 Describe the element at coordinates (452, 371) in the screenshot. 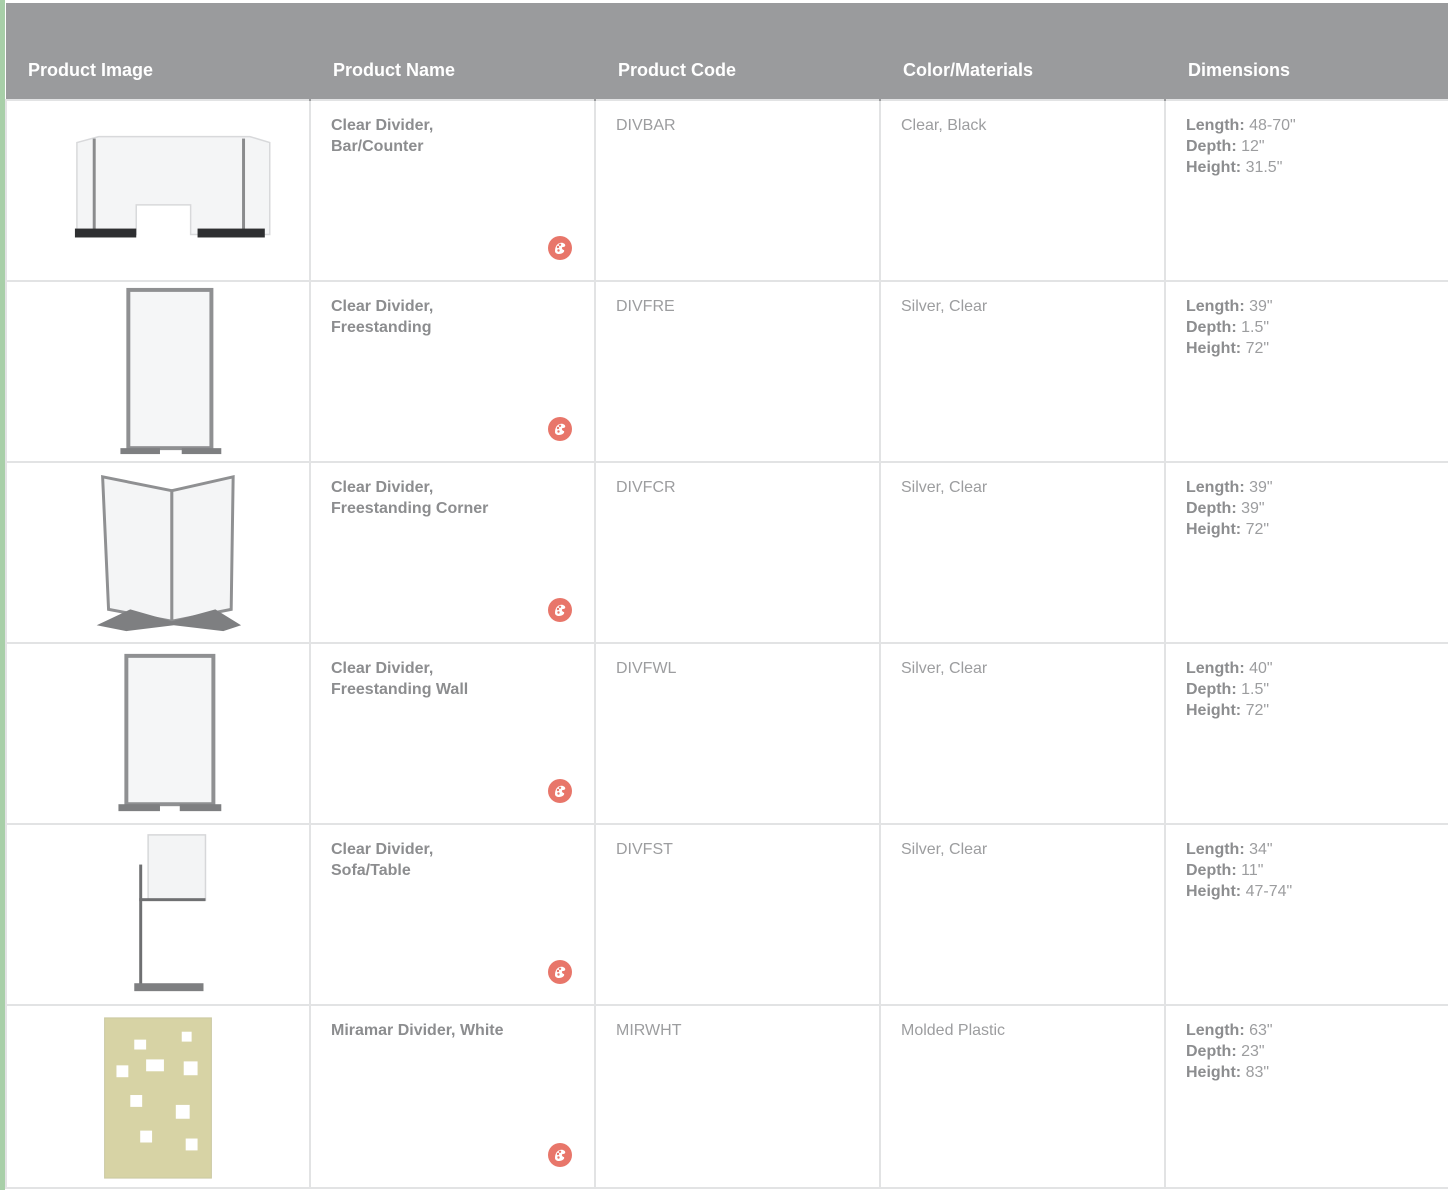

I see `product-name-cell: Clear Divider, Freestanding` at that location.